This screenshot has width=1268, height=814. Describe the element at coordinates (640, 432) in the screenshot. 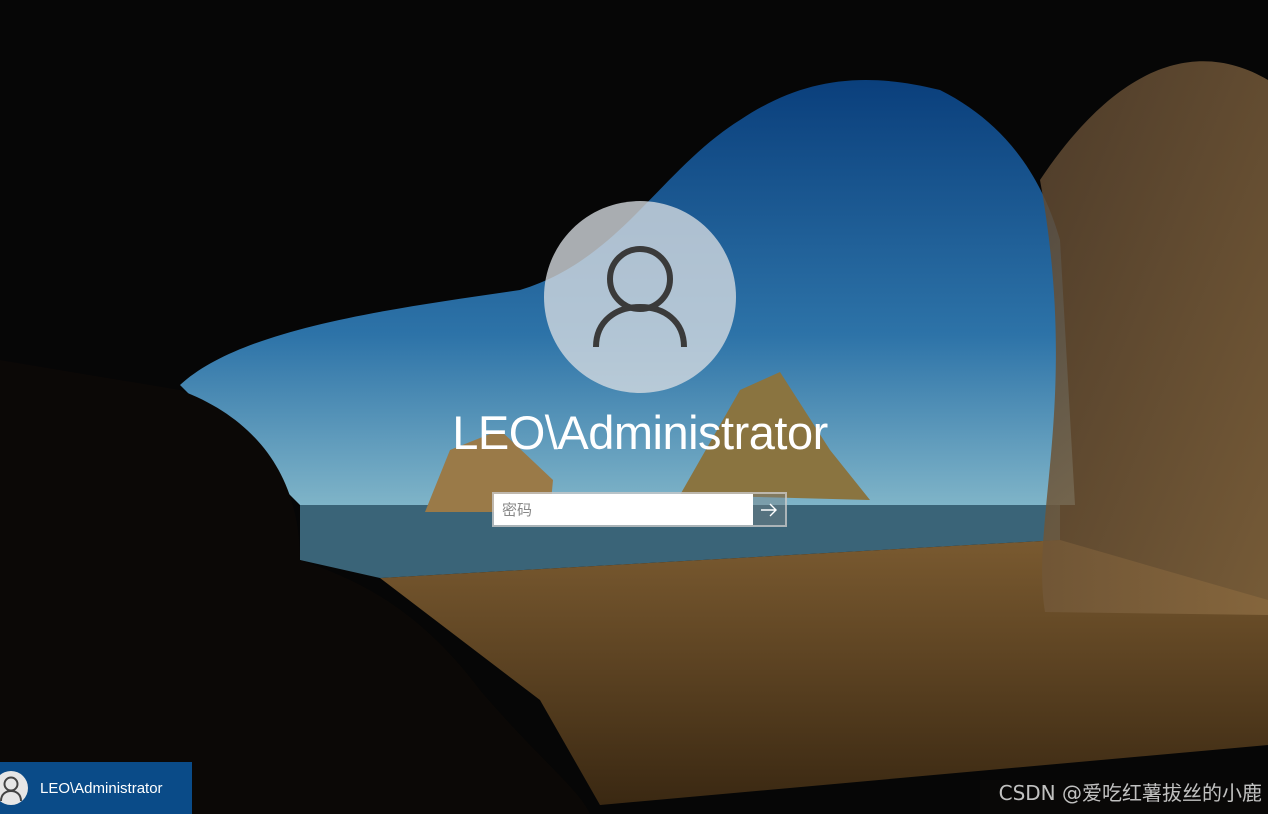

I see `username-heading: LEO\Administrator` at that location.